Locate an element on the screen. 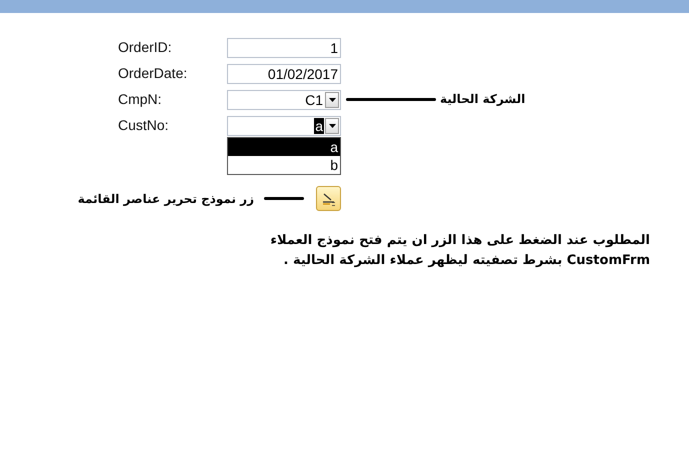 Image resolution: width=689 pixels, height=474 pixels. edit-list-button is located at coordinates (328, 198).